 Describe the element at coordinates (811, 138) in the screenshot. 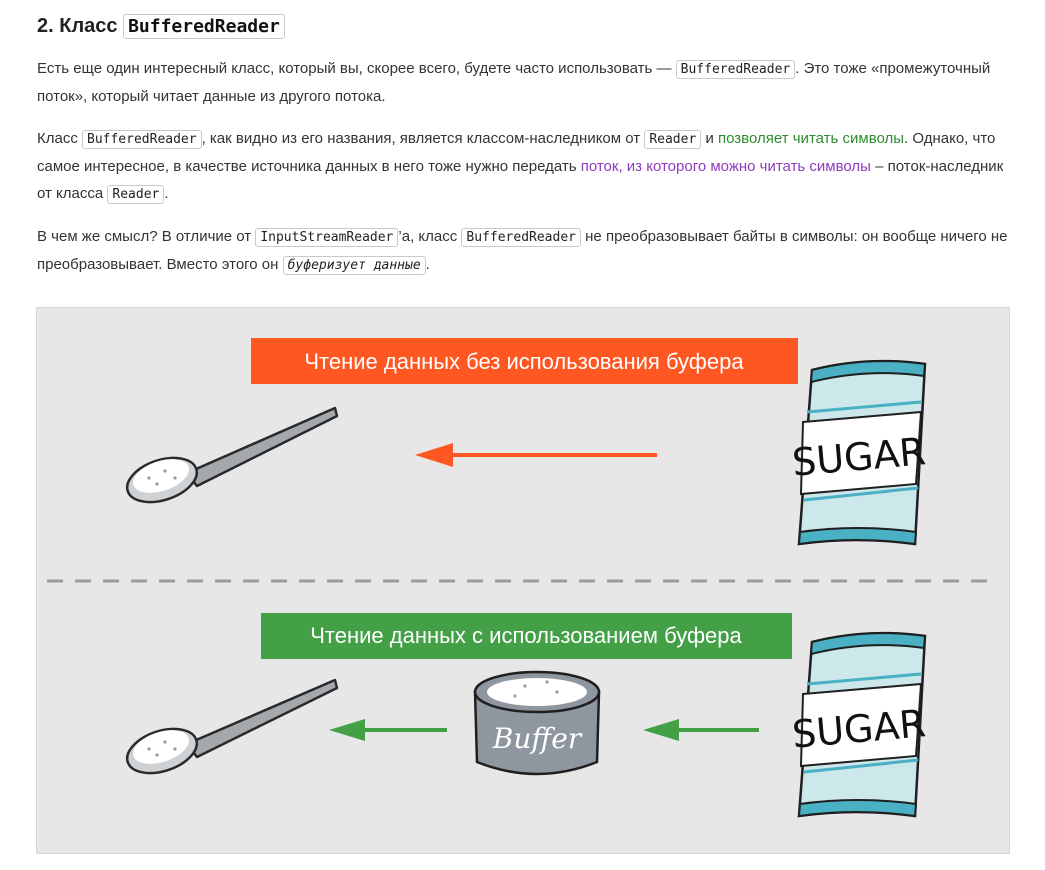

I see `highlight-green-text: позволяет читать символы` at that location.